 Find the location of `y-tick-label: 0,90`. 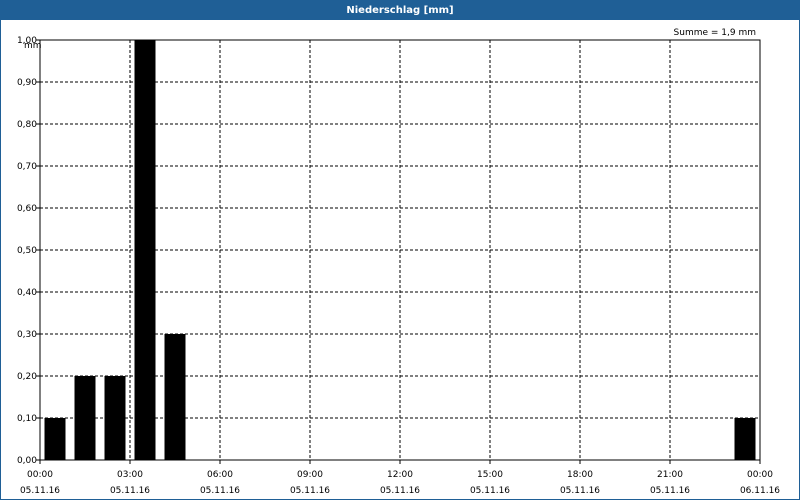

y-tick-label: 0,90 is located at coordinates (27, 83).